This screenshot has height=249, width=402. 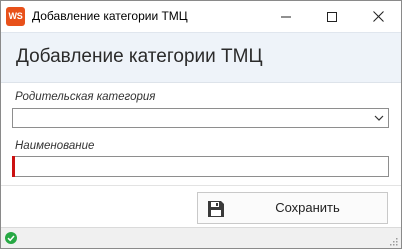 I want to click on ws-logo-icon: WS, so click(x=15, y=16).